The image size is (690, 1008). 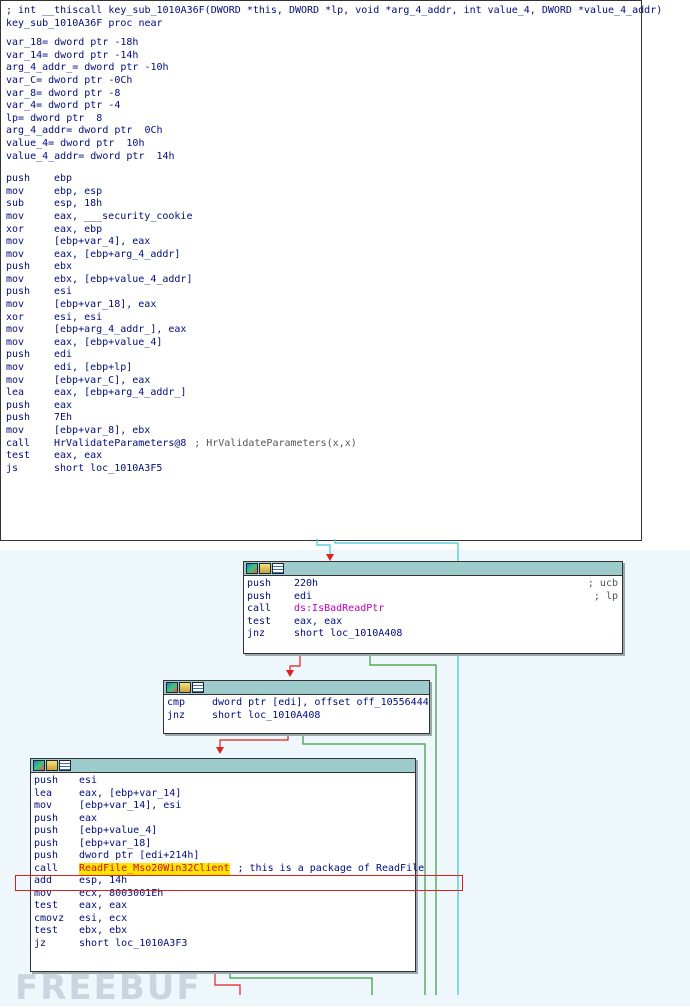 What do you see at coordinates (223, 781) in the screenshot?
I see `instruction-row: push esi` at bounding box center [223, 781].